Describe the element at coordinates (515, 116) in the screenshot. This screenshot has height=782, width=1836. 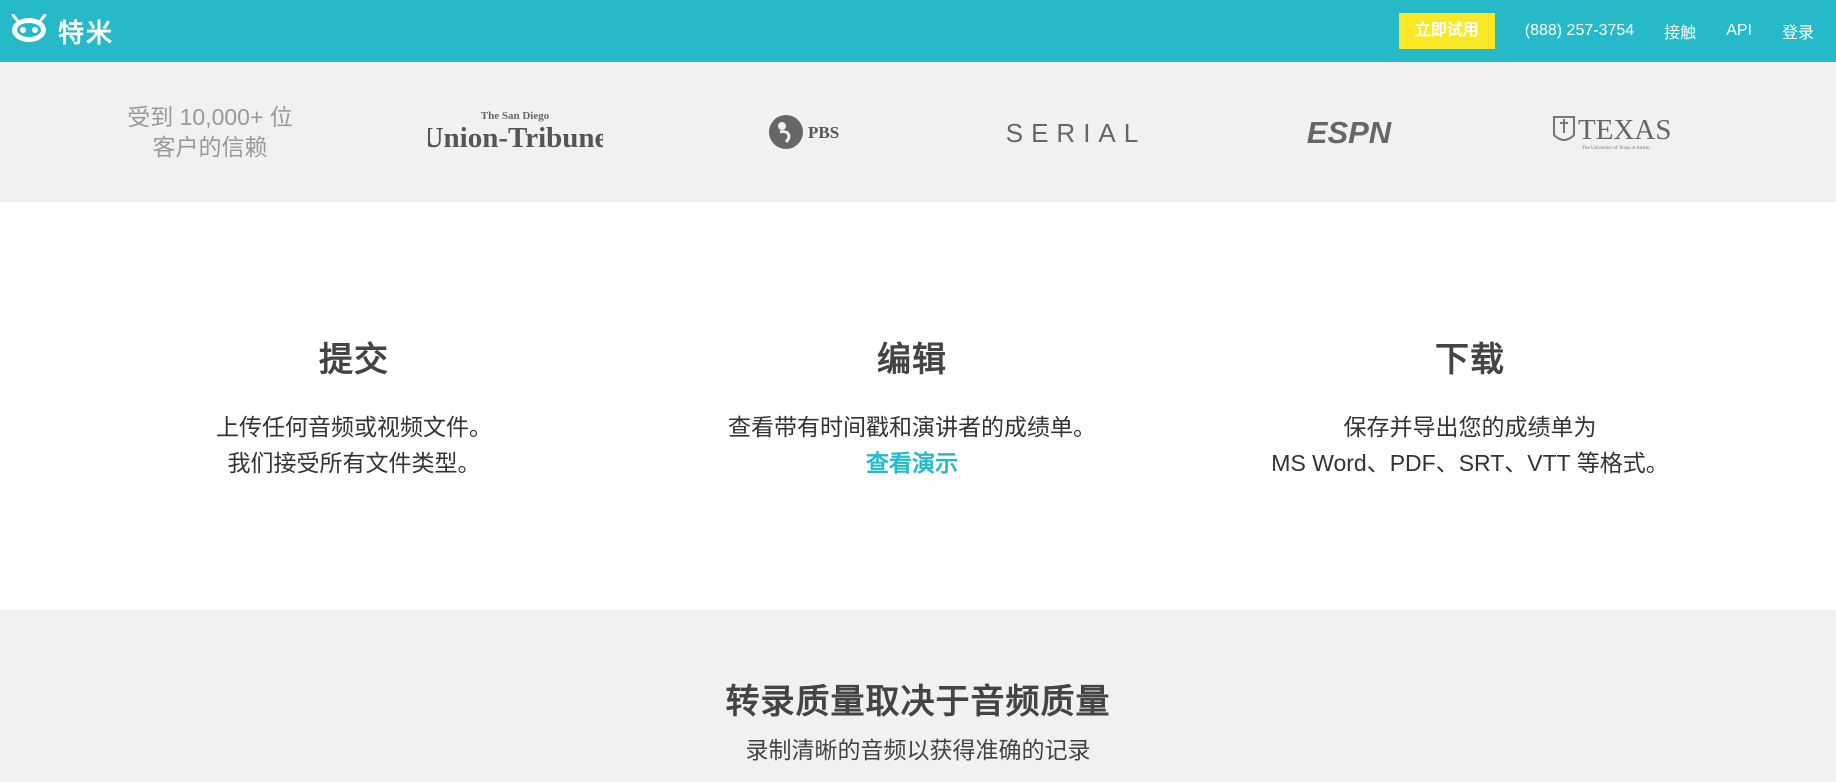
I see `union-tribune-top: The San Diego` at that location.